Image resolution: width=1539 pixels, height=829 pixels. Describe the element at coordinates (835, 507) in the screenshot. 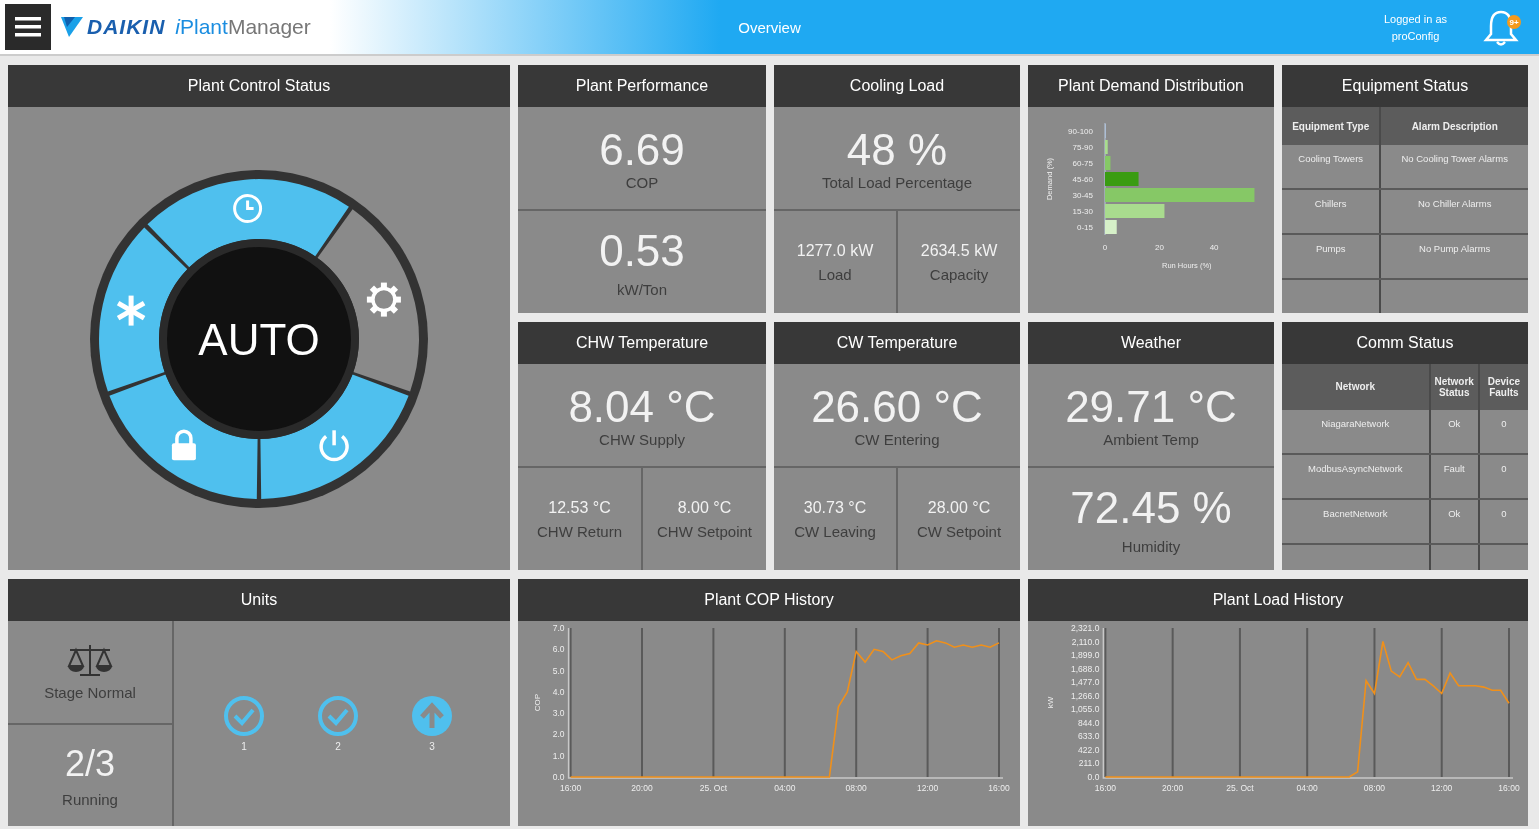

I see `metric-value: 30.73 °C` at that location.